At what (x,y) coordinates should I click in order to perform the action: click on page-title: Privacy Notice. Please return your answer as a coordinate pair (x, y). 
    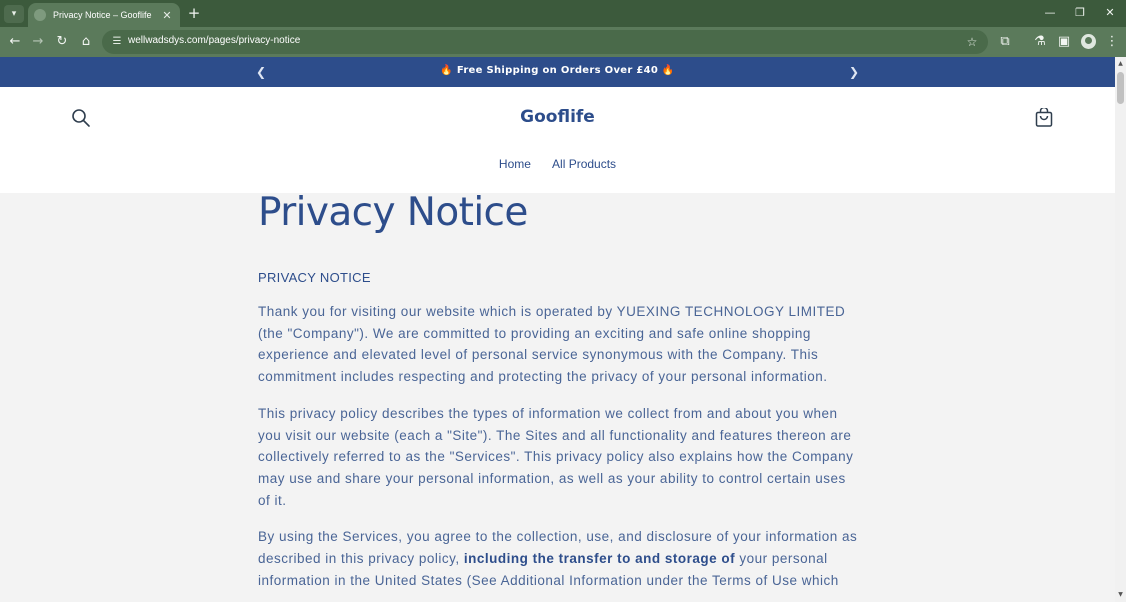
    Looking at the image, I should click on (393, 212).